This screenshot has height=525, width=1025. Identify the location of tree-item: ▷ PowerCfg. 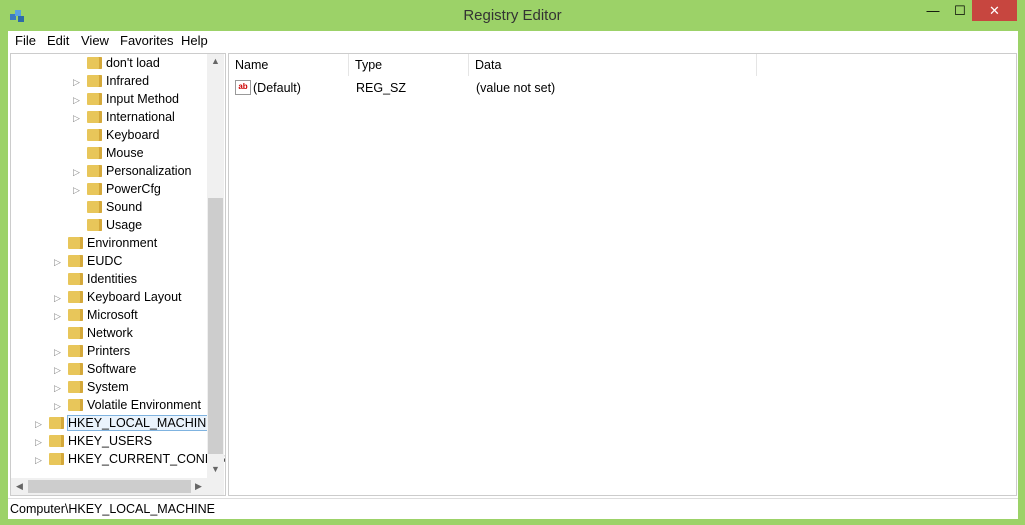
(117, 189).